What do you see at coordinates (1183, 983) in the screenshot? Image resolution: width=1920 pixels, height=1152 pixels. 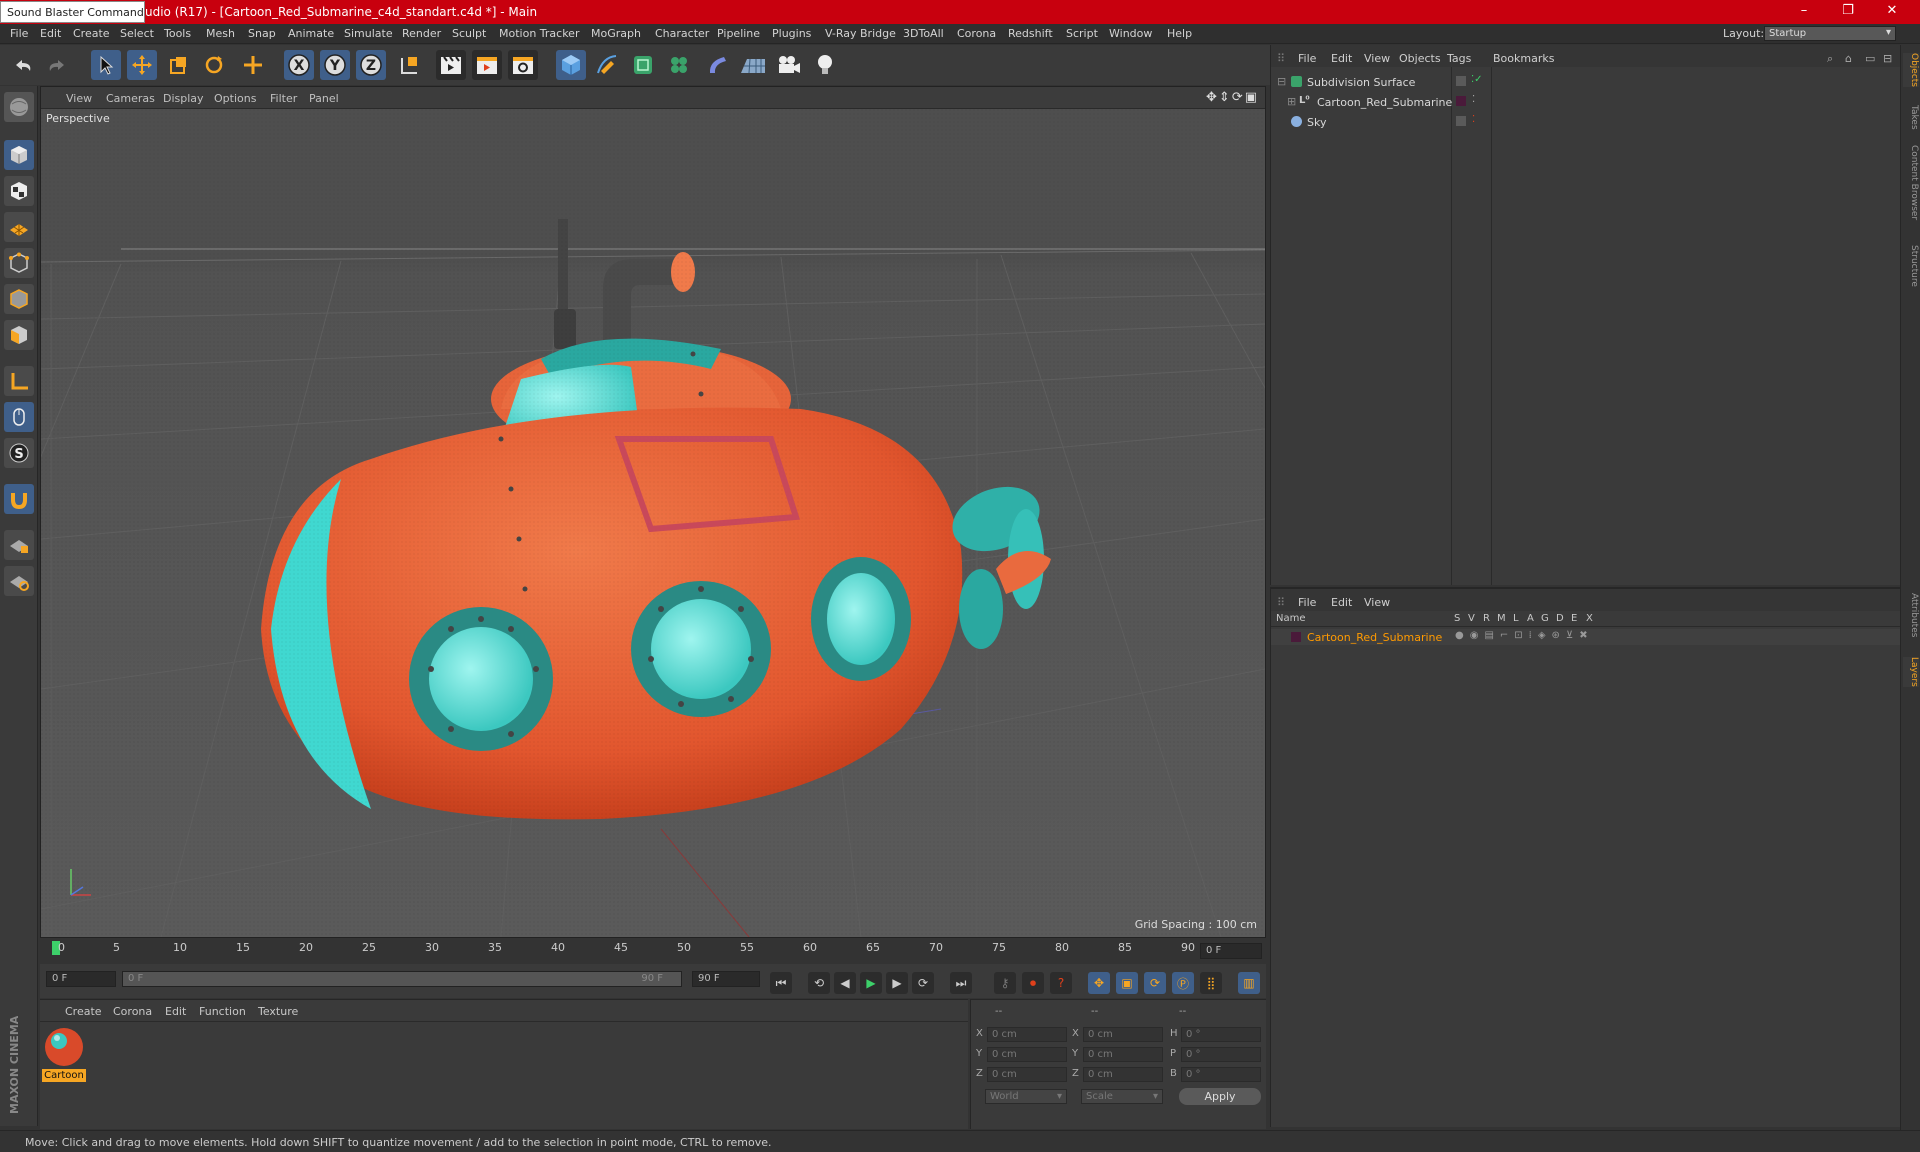 I see `key-parameter-button: Ⓟ` at bounding box center [1183, 983].